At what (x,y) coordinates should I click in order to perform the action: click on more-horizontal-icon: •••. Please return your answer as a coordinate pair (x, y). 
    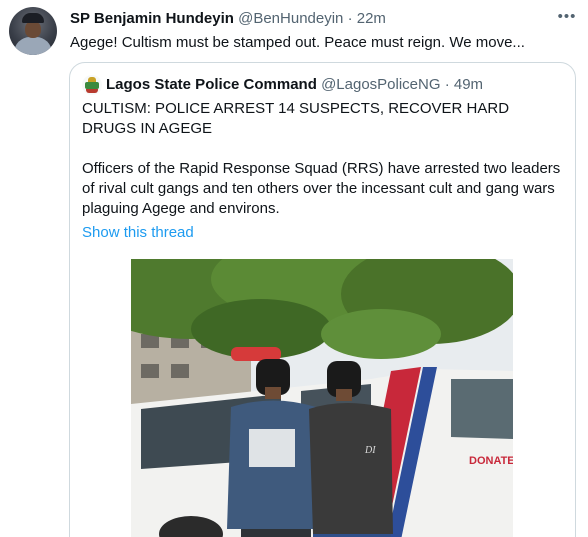
    Looking at the image, I should click on (567, 18).